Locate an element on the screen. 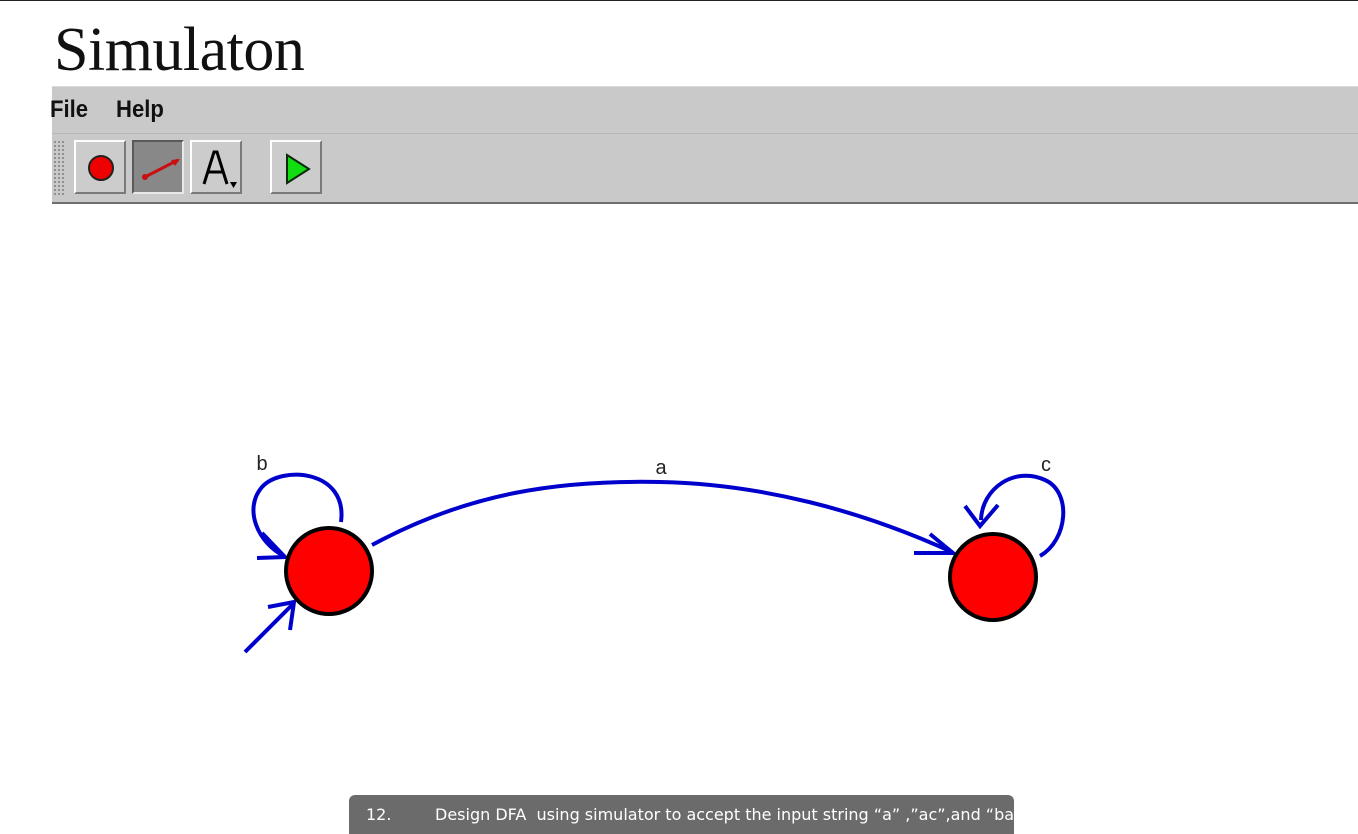 This screenshot has height=834, width=1358. label-a: a is located at coordinates (661, 468).